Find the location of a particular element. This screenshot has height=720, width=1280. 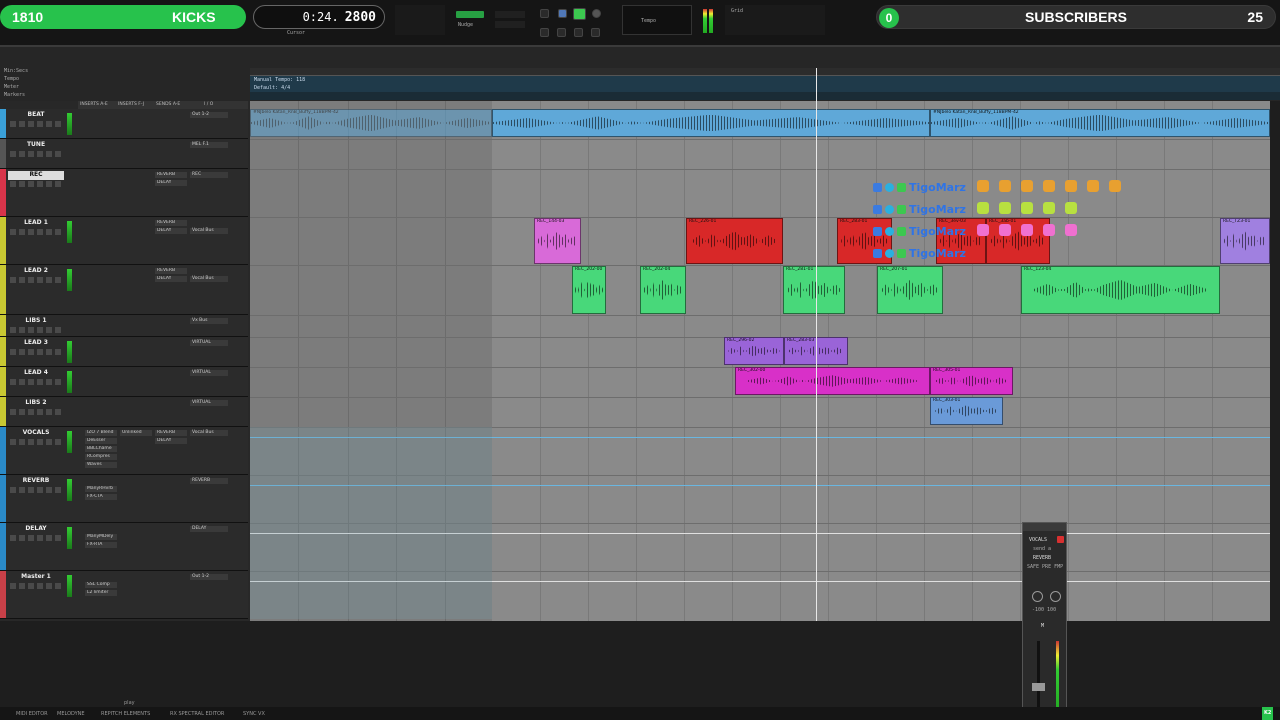

insert-slot: BBLChame is located at coordinates (101, 449).